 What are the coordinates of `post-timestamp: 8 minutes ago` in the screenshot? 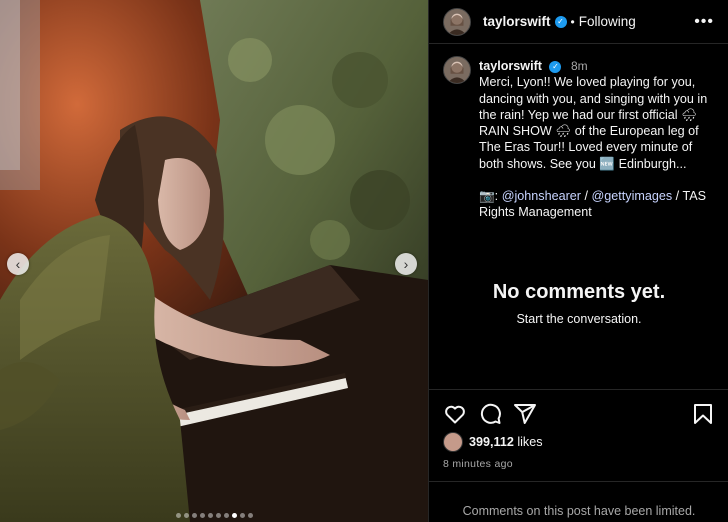 It's located at (578, 461).